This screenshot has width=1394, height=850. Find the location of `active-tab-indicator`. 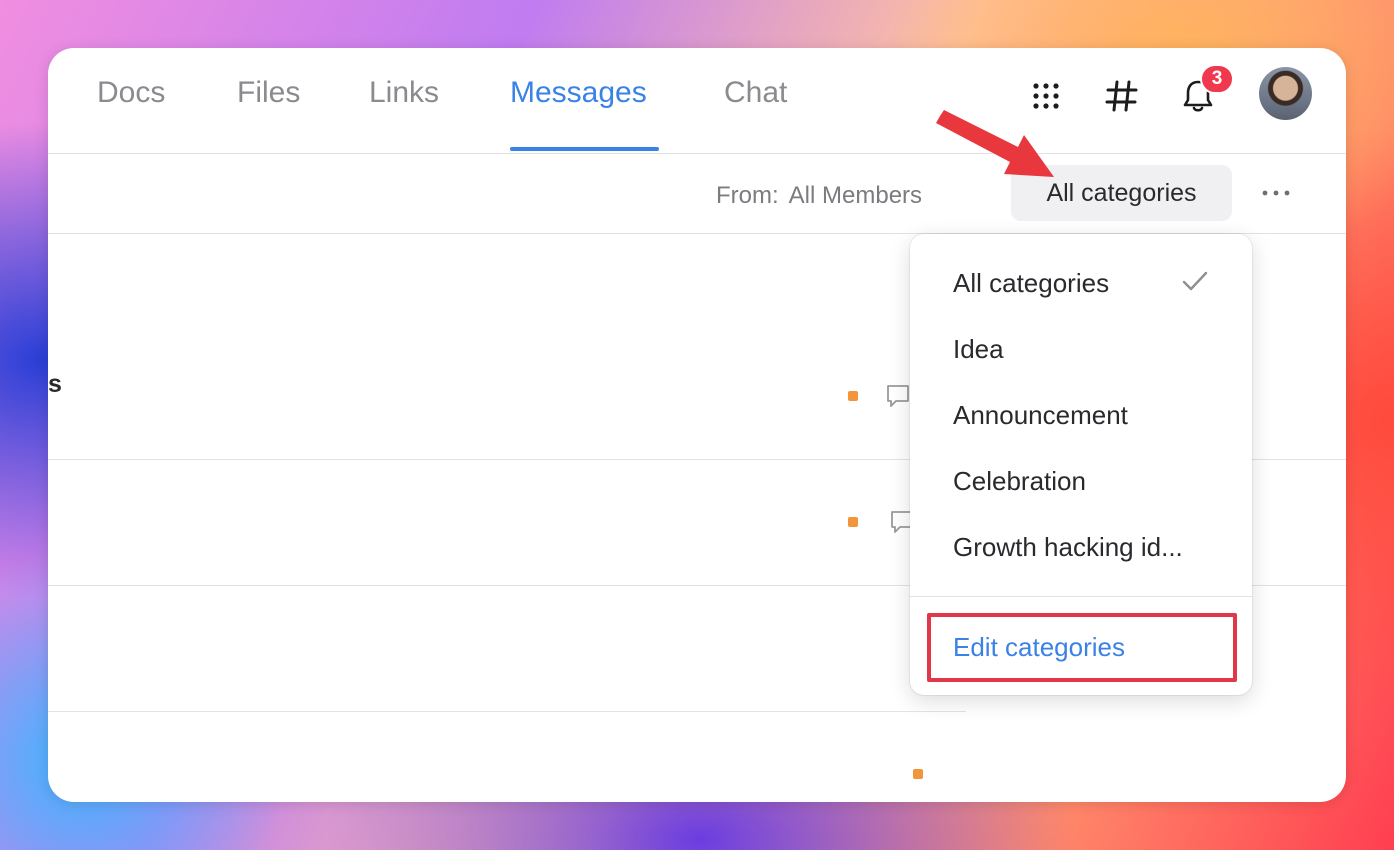

active-tab-indicator is located at coordinates (584, 149).